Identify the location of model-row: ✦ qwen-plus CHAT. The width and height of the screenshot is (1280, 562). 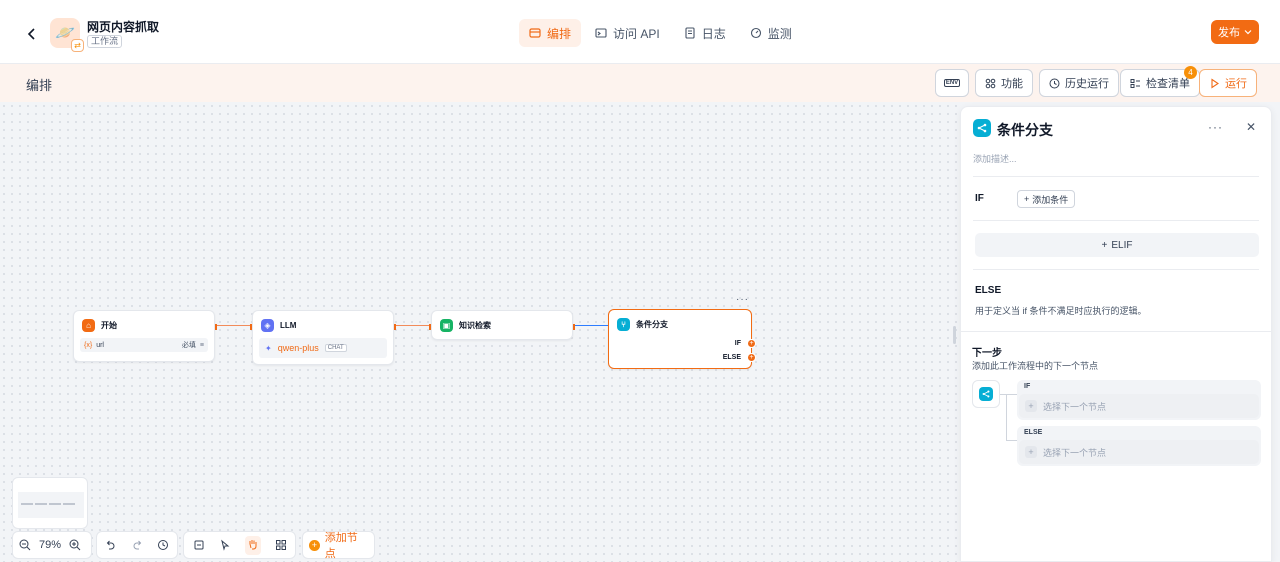
(323, 348).